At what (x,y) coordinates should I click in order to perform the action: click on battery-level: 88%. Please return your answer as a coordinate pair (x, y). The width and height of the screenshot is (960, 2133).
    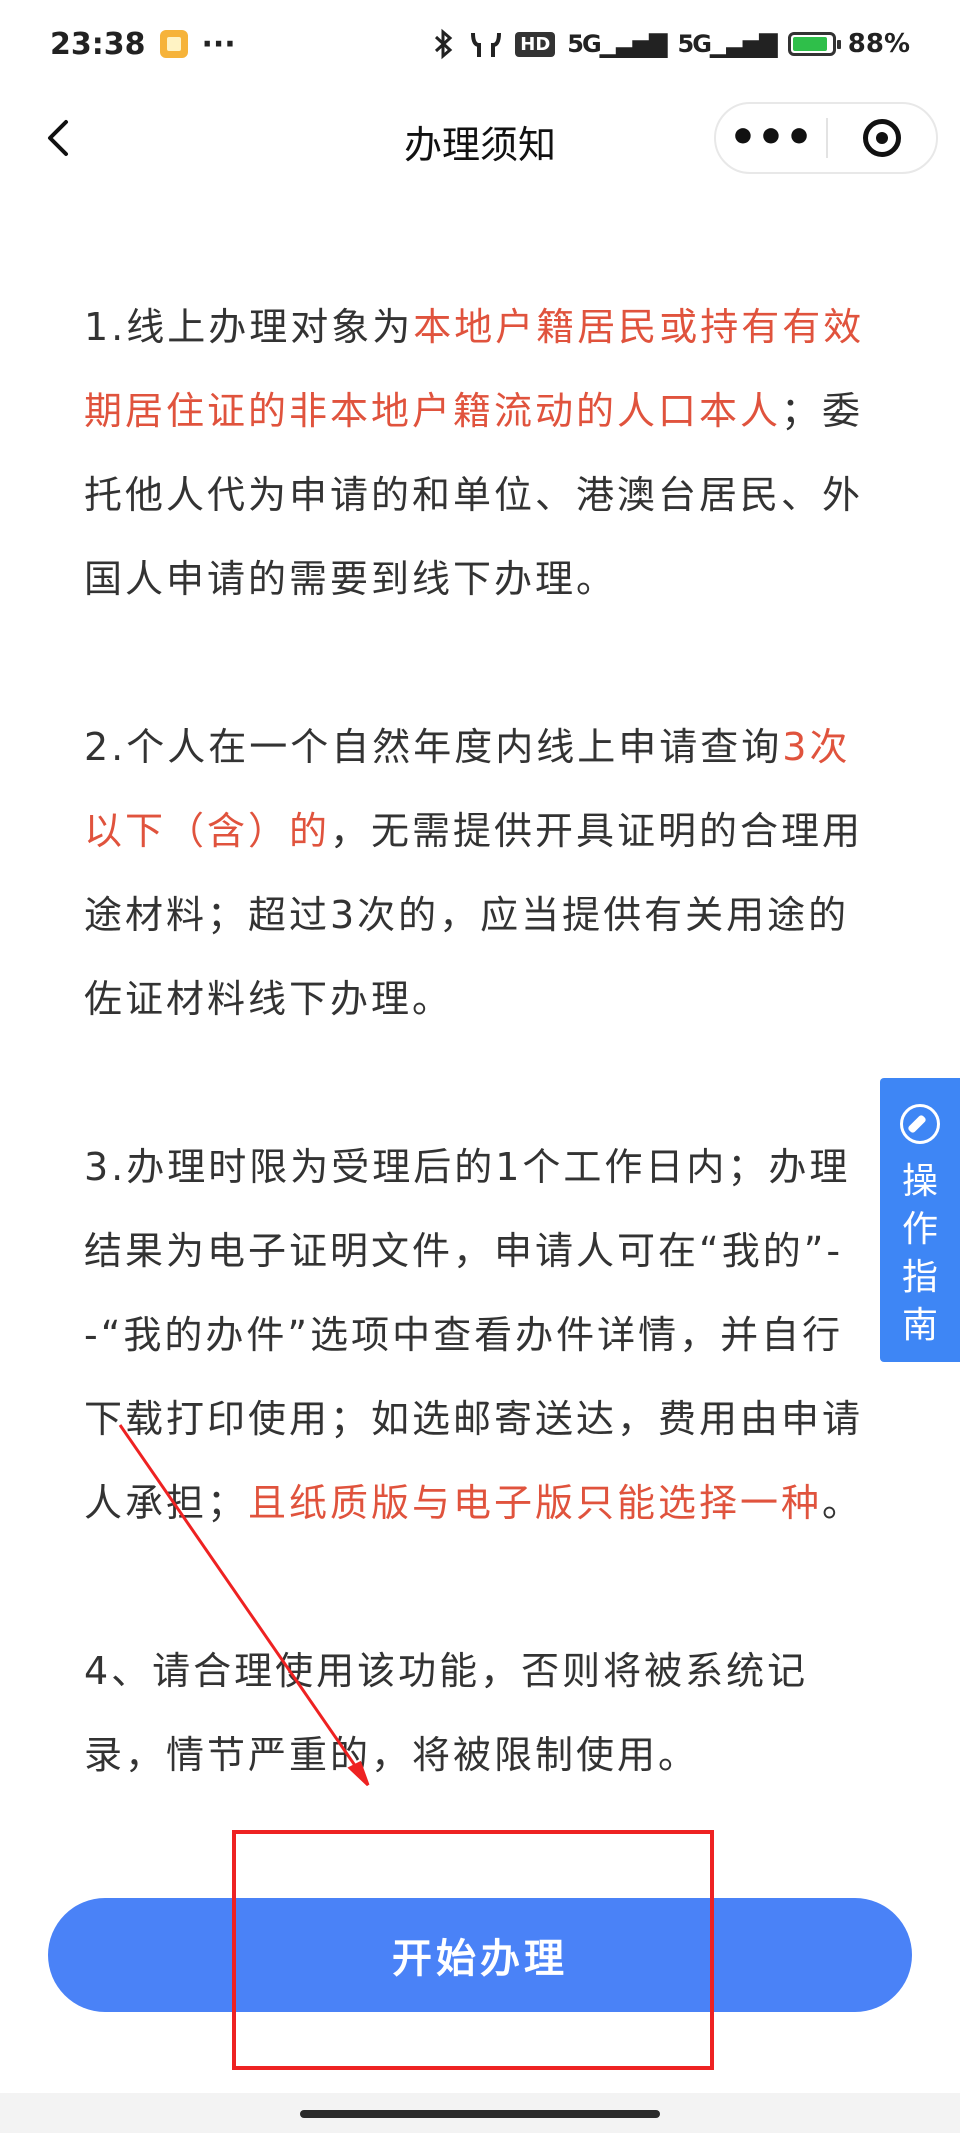
    Looking at the image, I should click on (878, 44).